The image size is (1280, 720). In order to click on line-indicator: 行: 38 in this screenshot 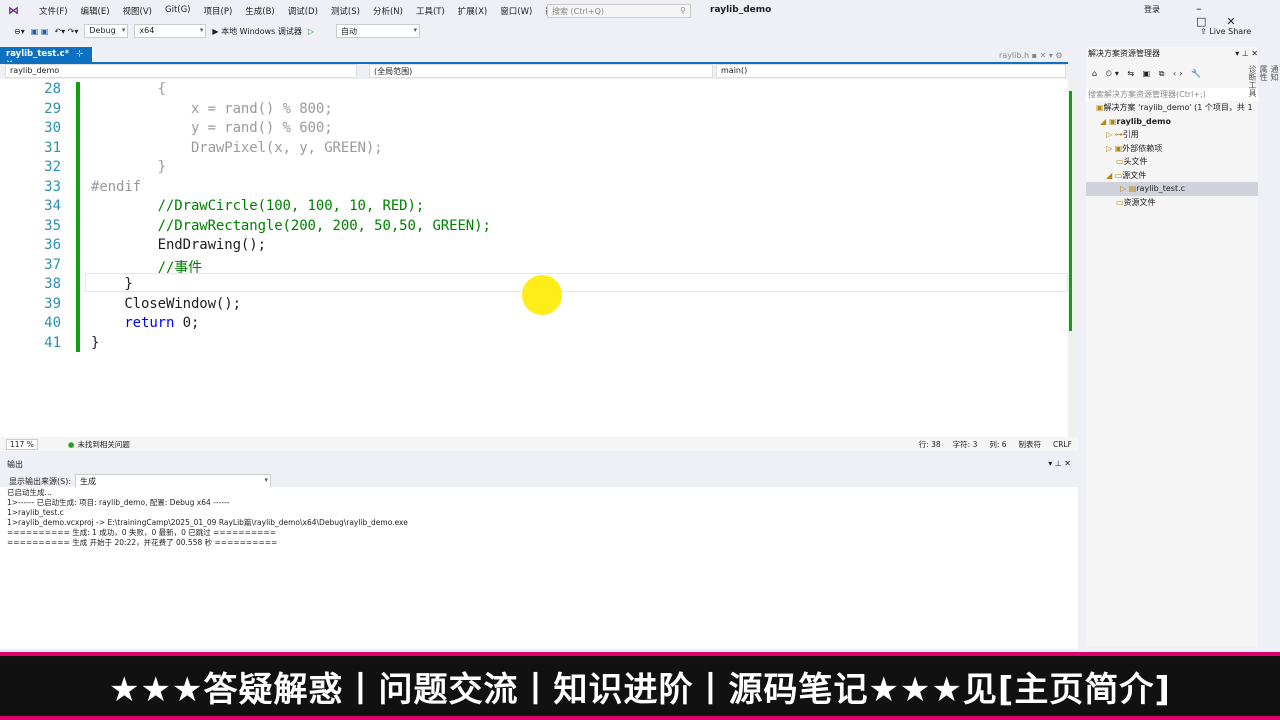, I will do `click(929, 444)`.